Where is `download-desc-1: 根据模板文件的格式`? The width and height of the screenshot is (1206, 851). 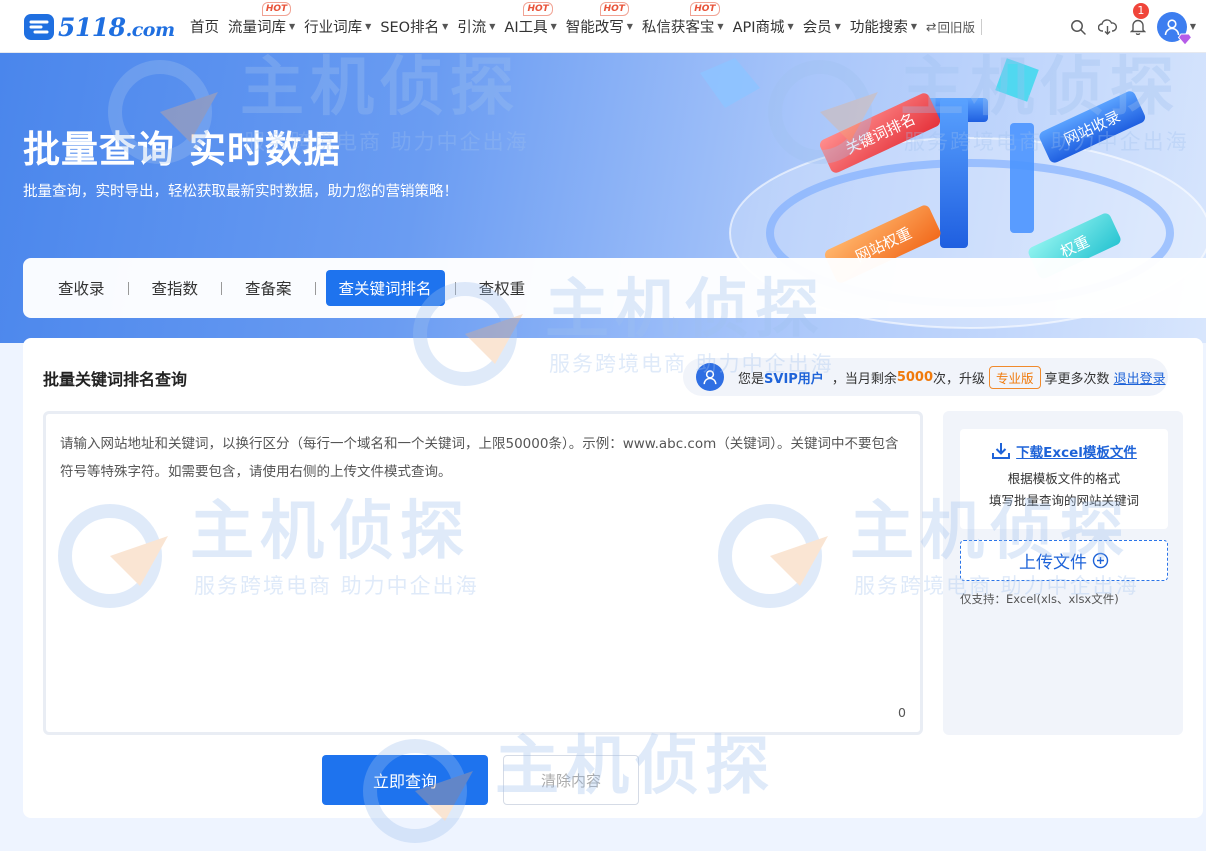
download-desc-1: 根据模板文件的格式 is located at coordinates (1064, 478).